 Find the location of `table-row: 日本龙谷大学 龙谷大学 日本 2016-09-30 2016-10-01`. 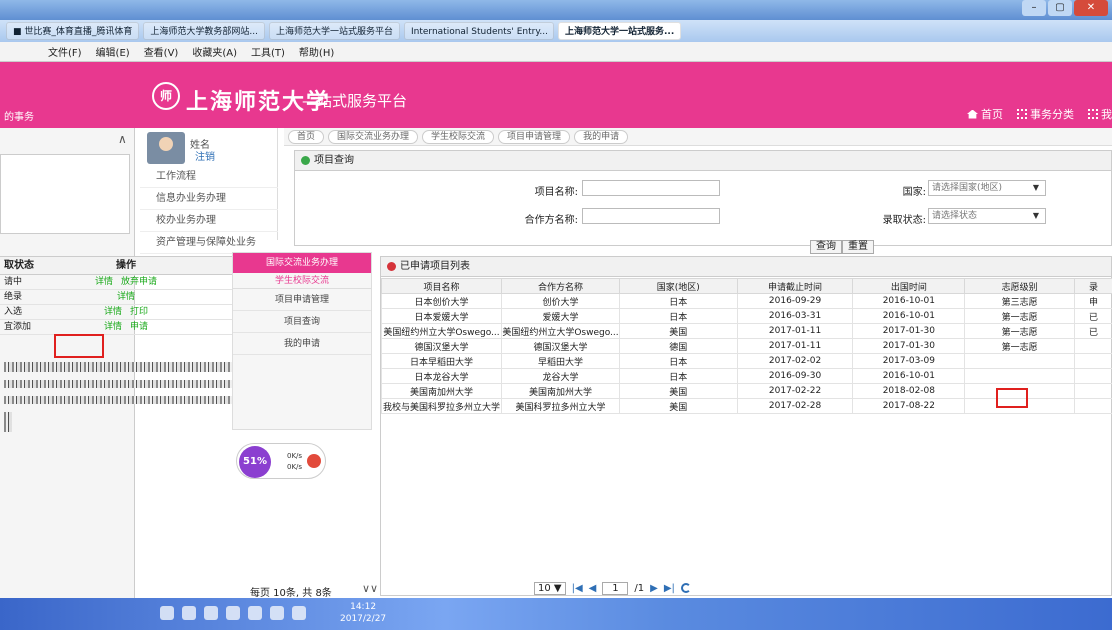

table-row: 日本龙谷大学 龙谷大学 日本 2016-09-30 2016-10-01 is located at coordinates (746, 376).